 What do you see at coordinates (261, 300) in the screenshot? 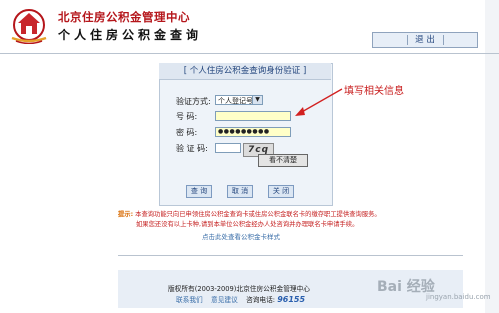
I see `hotline-label: 咨询电话:` at bounding box center [261, 300].